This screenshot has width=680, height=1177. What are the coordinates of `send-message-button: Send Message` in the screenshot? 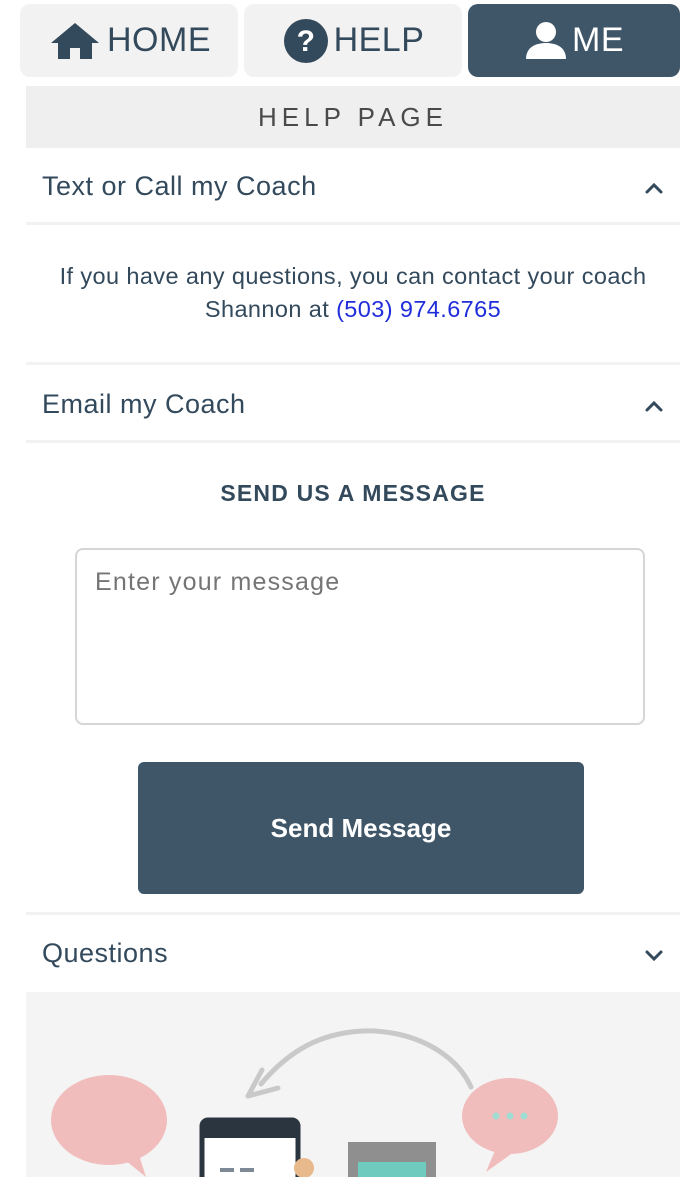 It's located at (361, 828).